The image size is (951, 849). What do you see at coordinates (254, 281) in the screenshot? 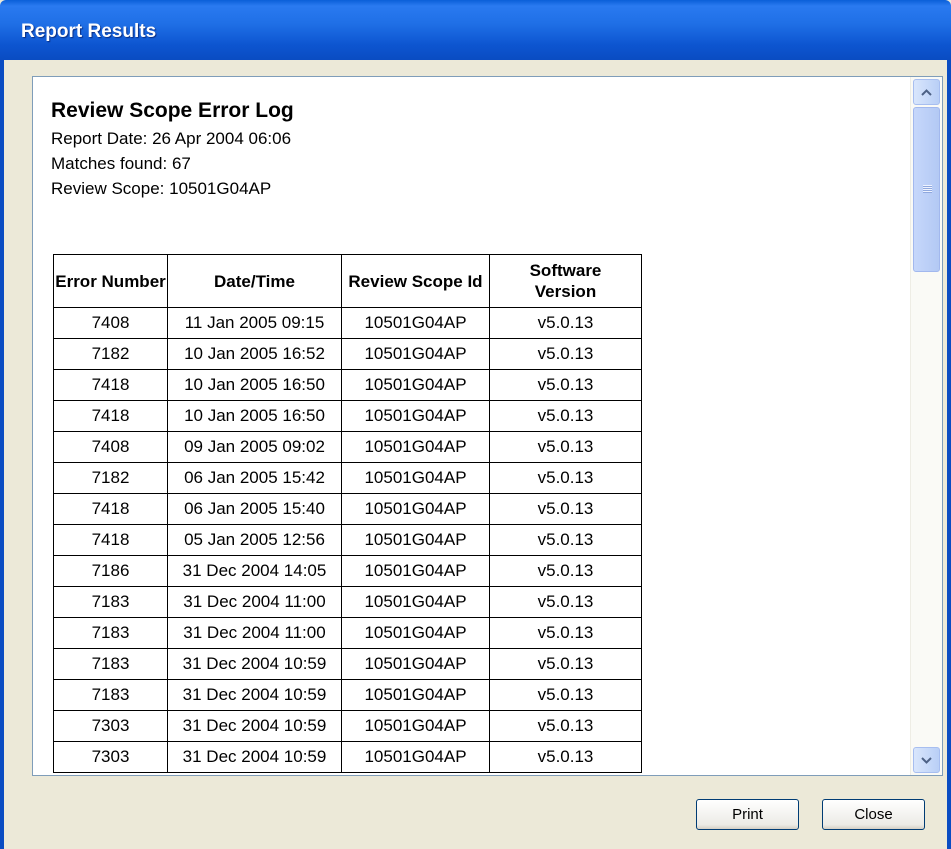
I see `header-date-time: Date/Time` at bounding box center [254, 281].